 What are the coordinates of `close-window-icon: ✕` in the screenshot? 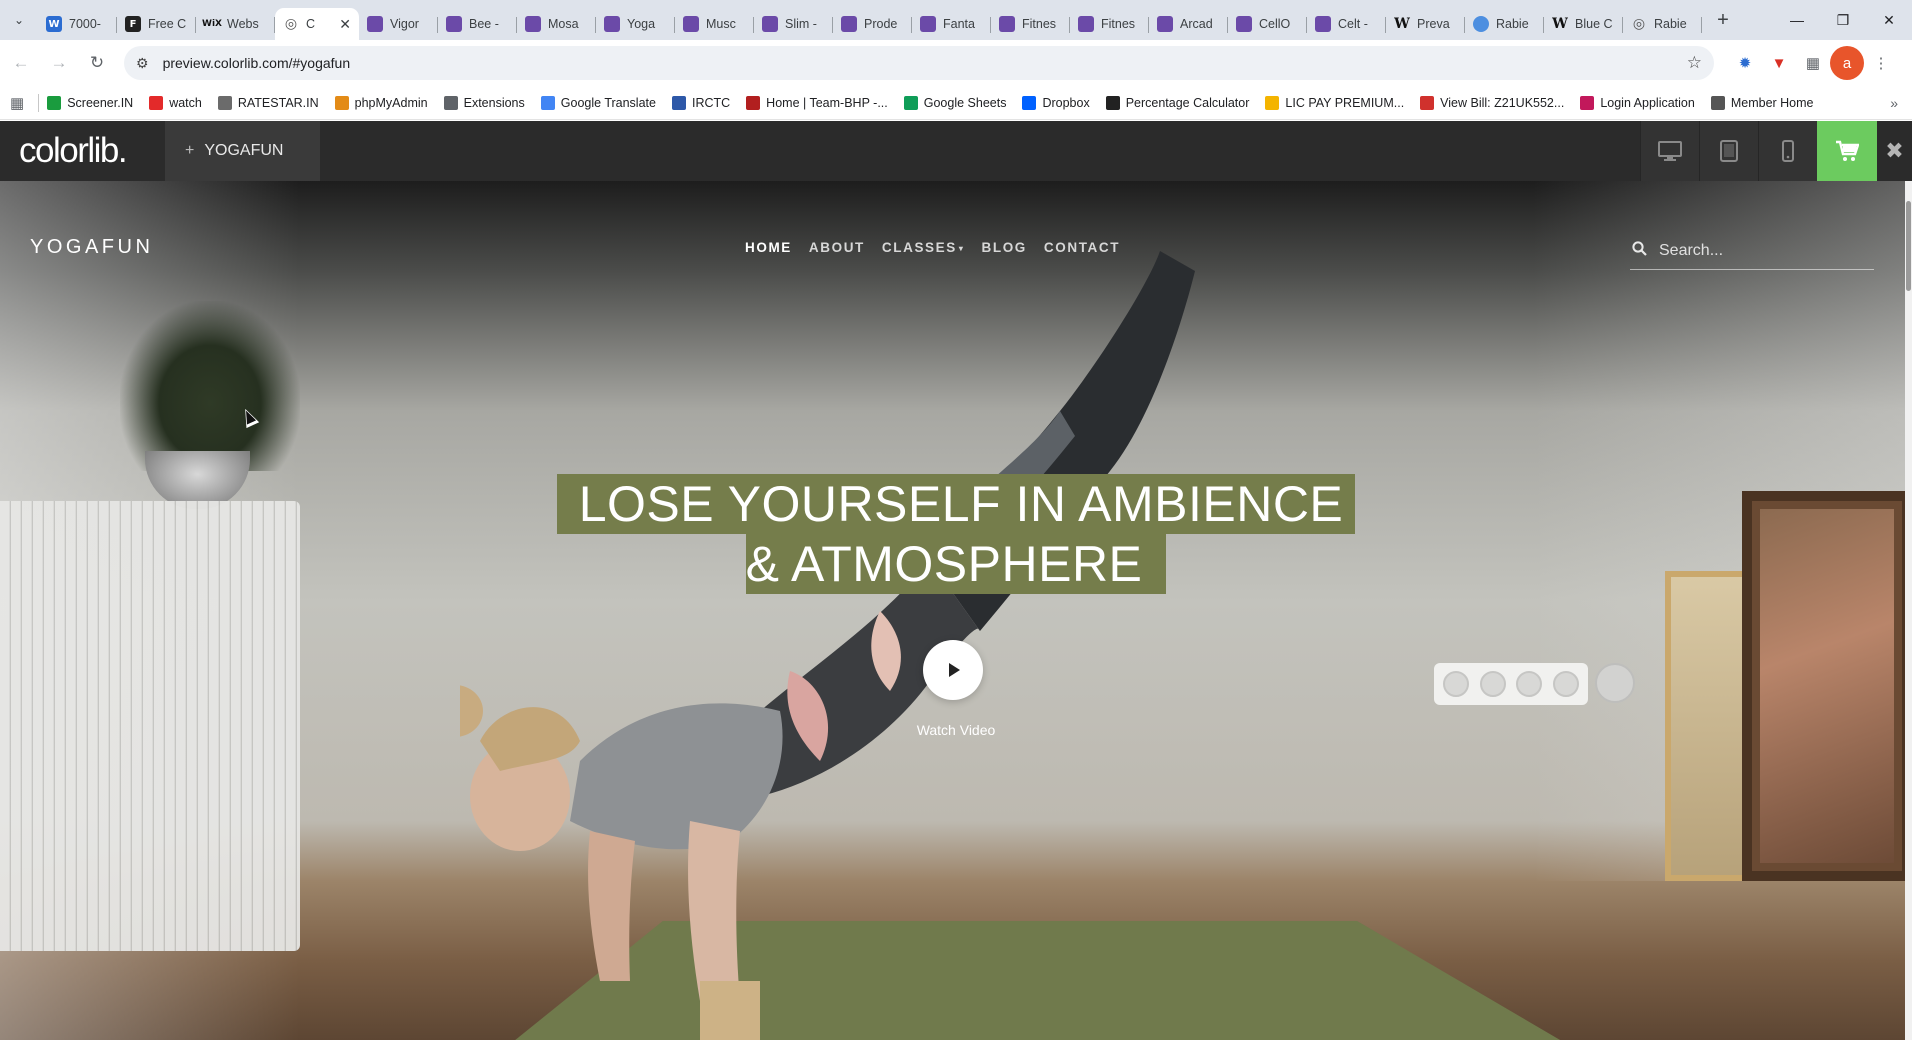 It's located at (1889, 20).